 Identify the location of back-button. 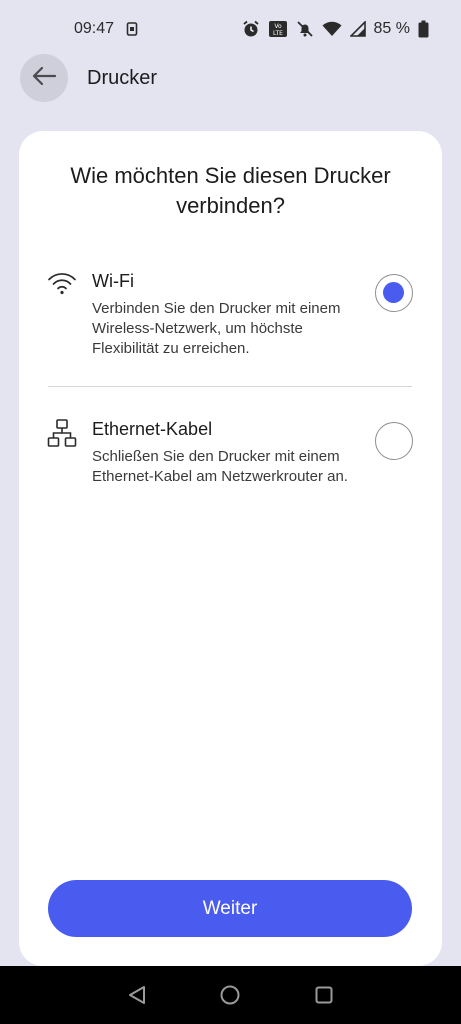
(44, 78).